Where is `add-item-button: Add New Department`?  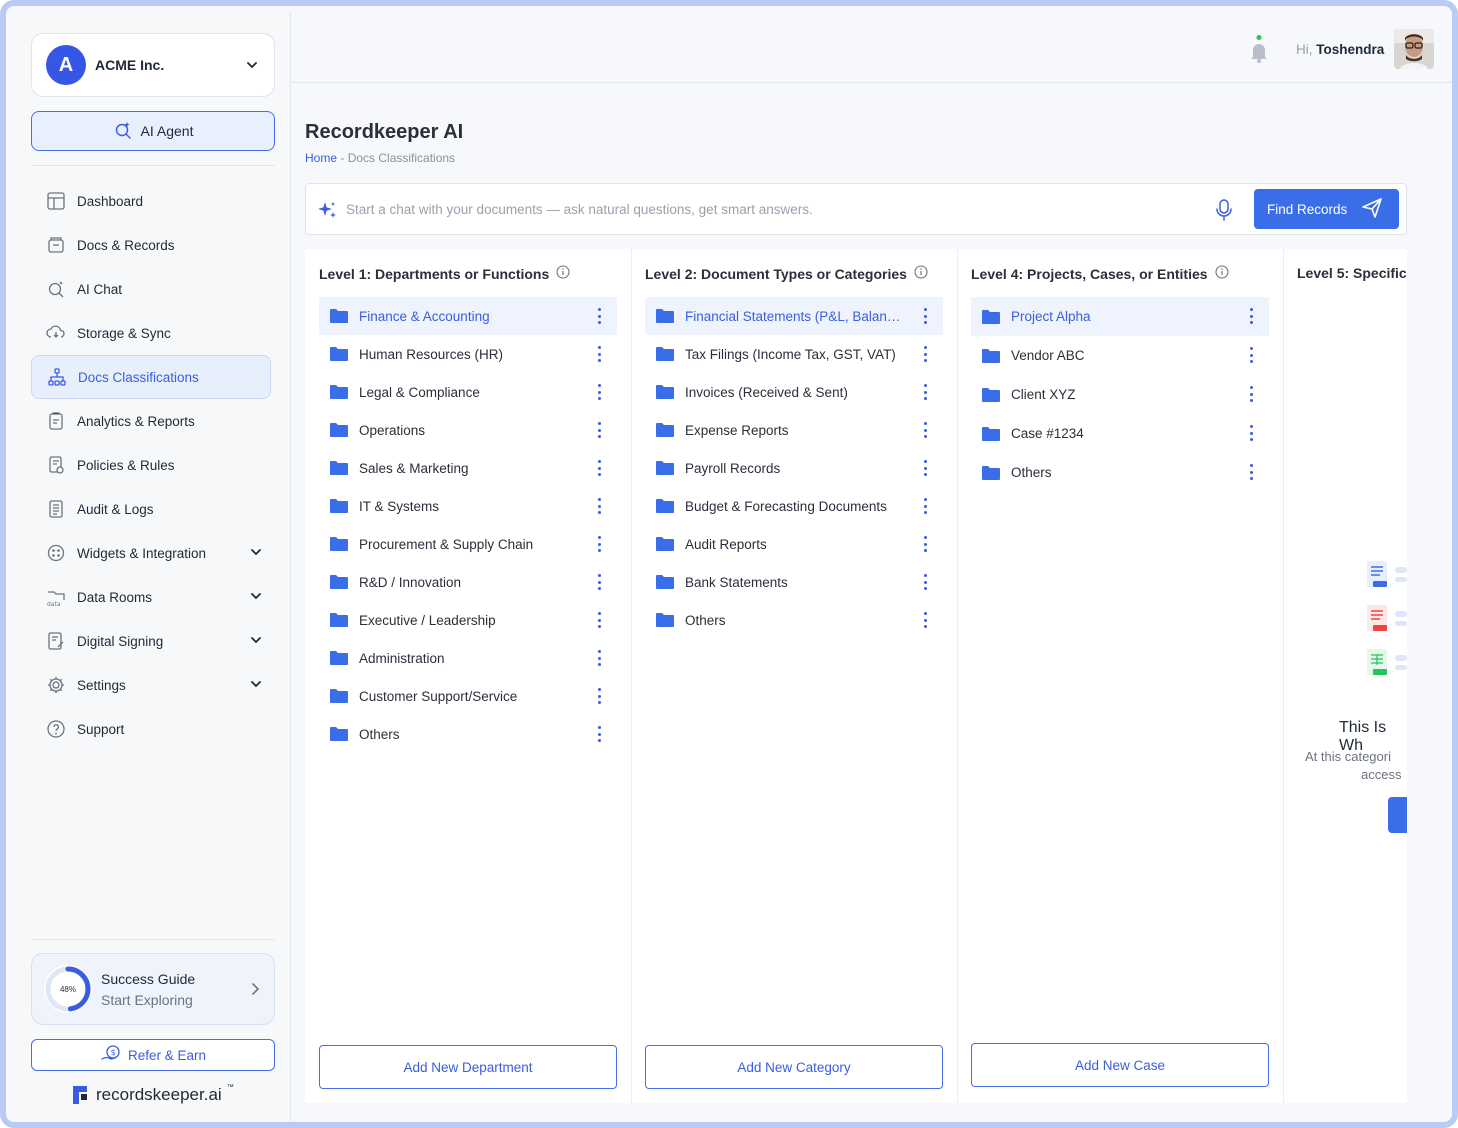 add-item-button: Add New Department is located at coordinates (468, 1067).